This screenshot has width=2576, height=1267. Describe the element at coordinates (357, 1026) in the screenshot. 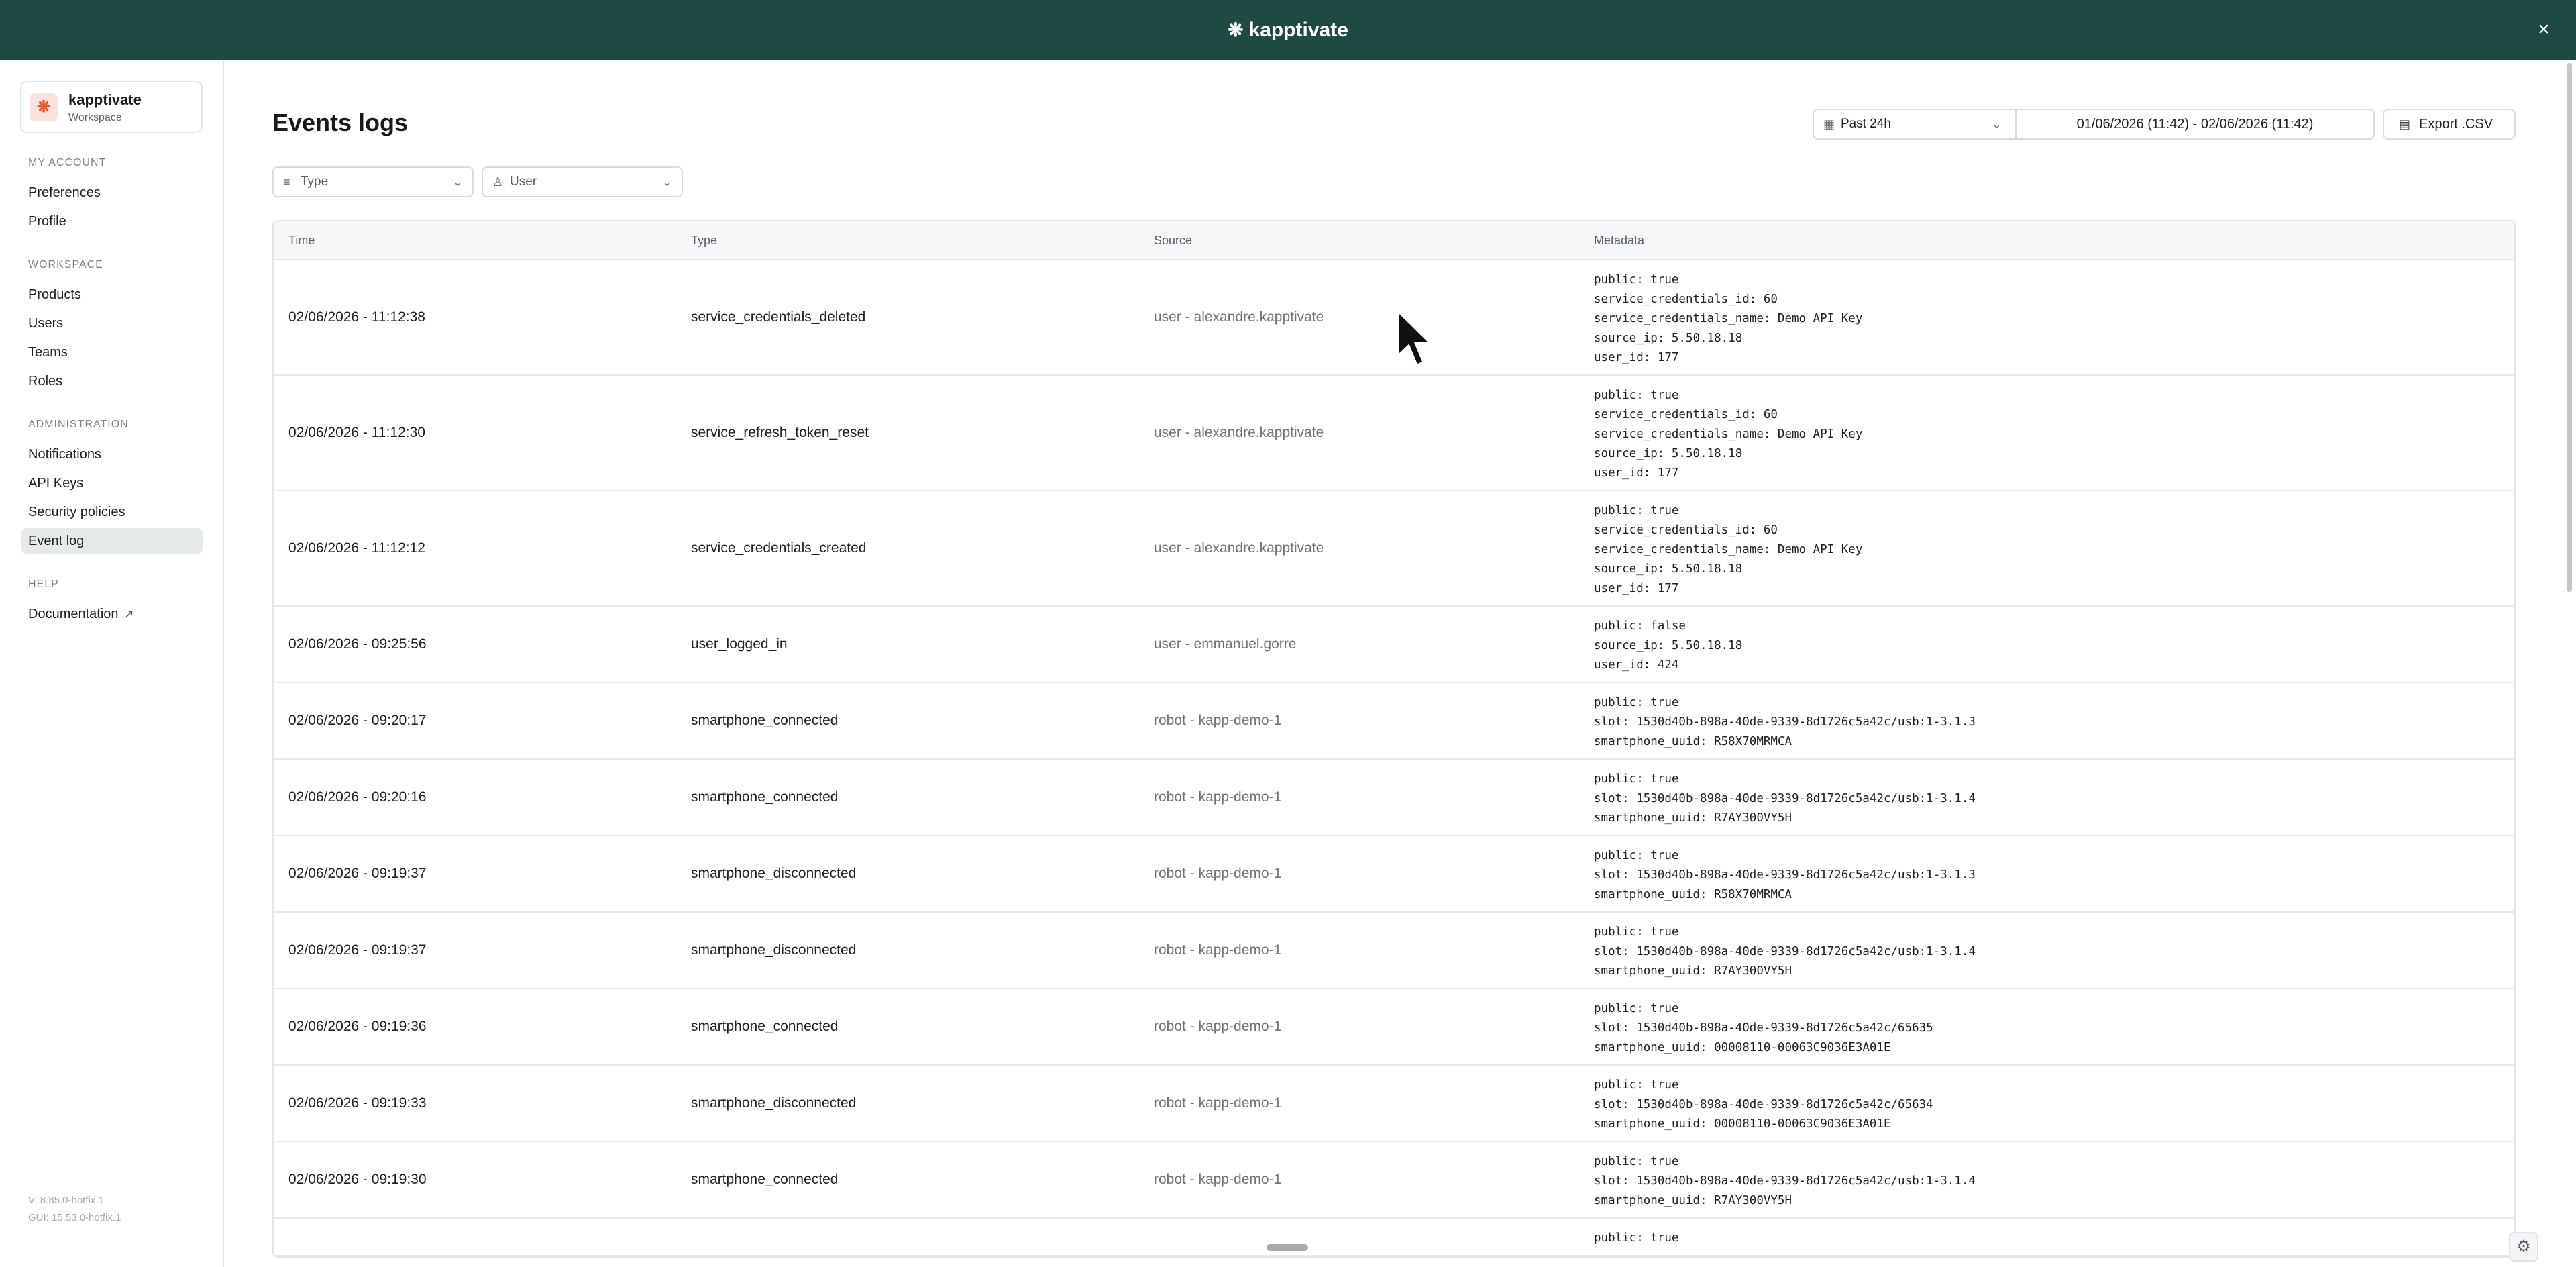

I see `event-time: 02/06/2026 - 09:19:36` at that location.